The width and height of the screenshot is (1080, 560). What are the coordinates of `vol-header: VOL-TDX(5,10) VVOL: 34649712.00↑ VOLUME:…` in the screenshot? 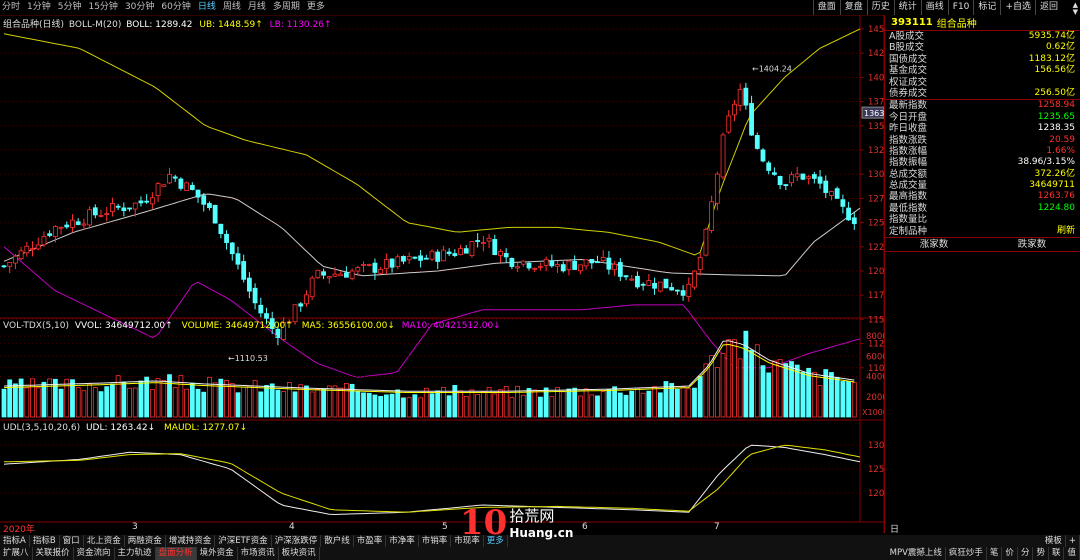 It's located at (252, 326).